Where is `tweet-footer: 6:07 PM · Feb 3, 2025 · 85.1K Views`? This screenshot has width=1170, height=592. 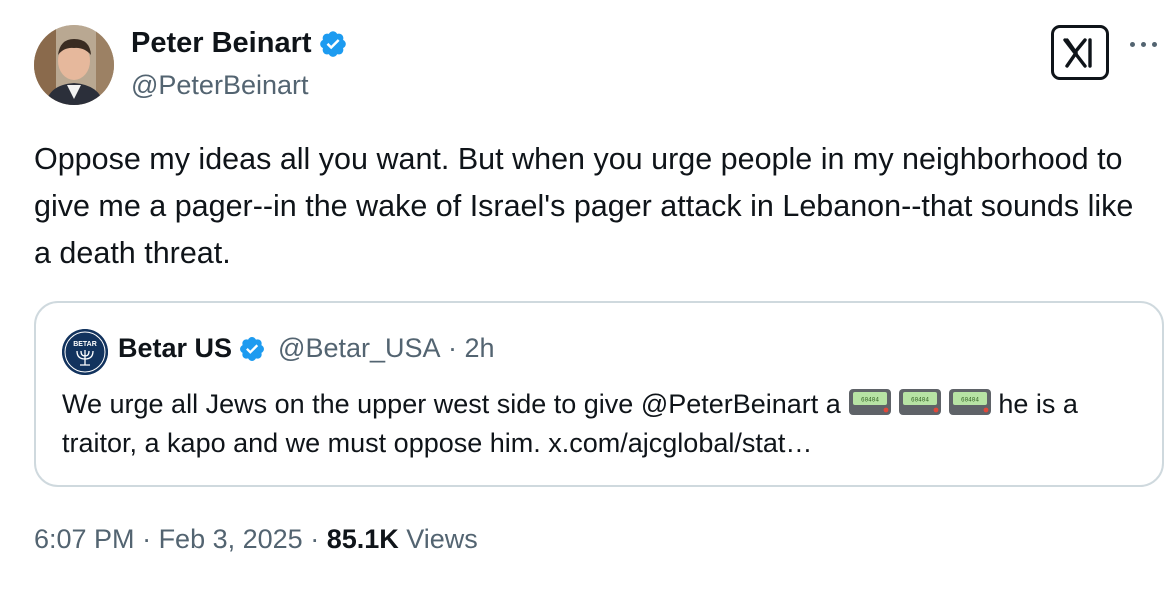 tweet-footer: 6:07 PM · Feb 3, 2025 · 85.1K Views is located at coordinates (256, 539).